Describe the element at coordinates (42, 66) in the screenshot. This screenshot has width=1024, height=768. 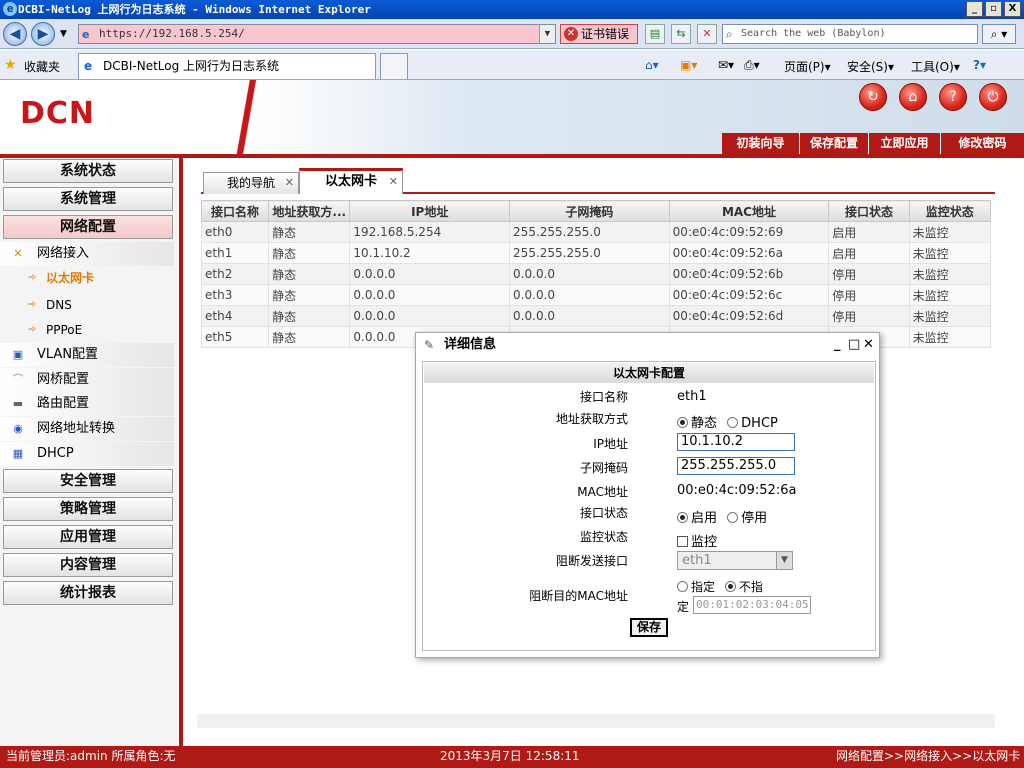
I see `favorites-button: 收藏夹` at that location.